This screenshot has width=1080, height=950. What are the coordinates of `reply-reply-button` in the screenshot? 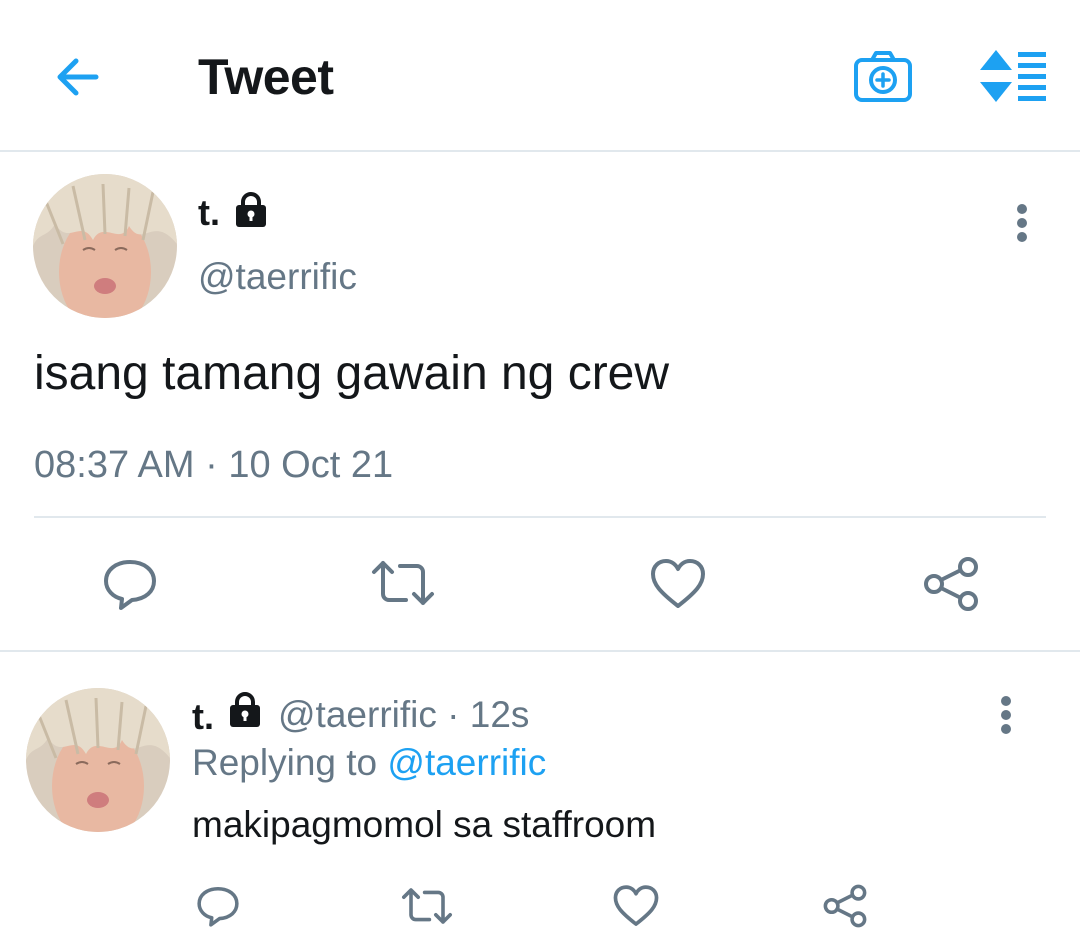 It's located at (218, 906).